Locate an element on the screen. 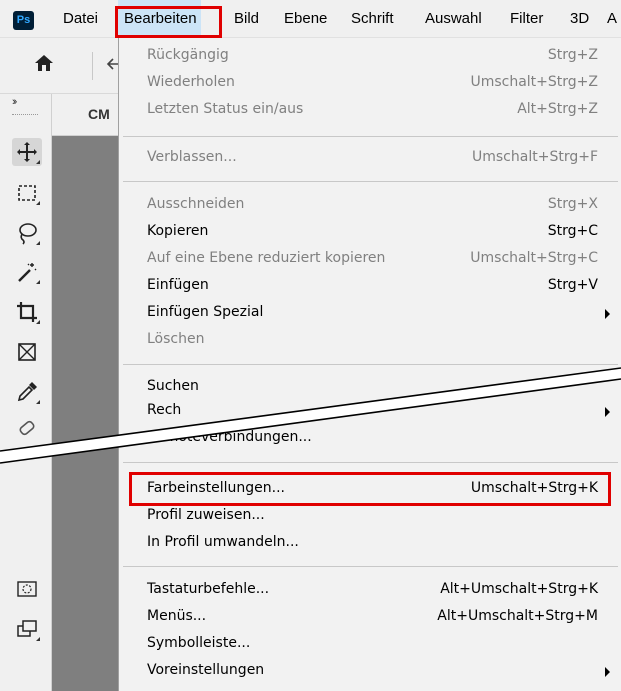 This screenshot has height=691, width=621. menu-item-ausschneiden: Ausschneiden Strg+X is located at coordinates (370, 205).